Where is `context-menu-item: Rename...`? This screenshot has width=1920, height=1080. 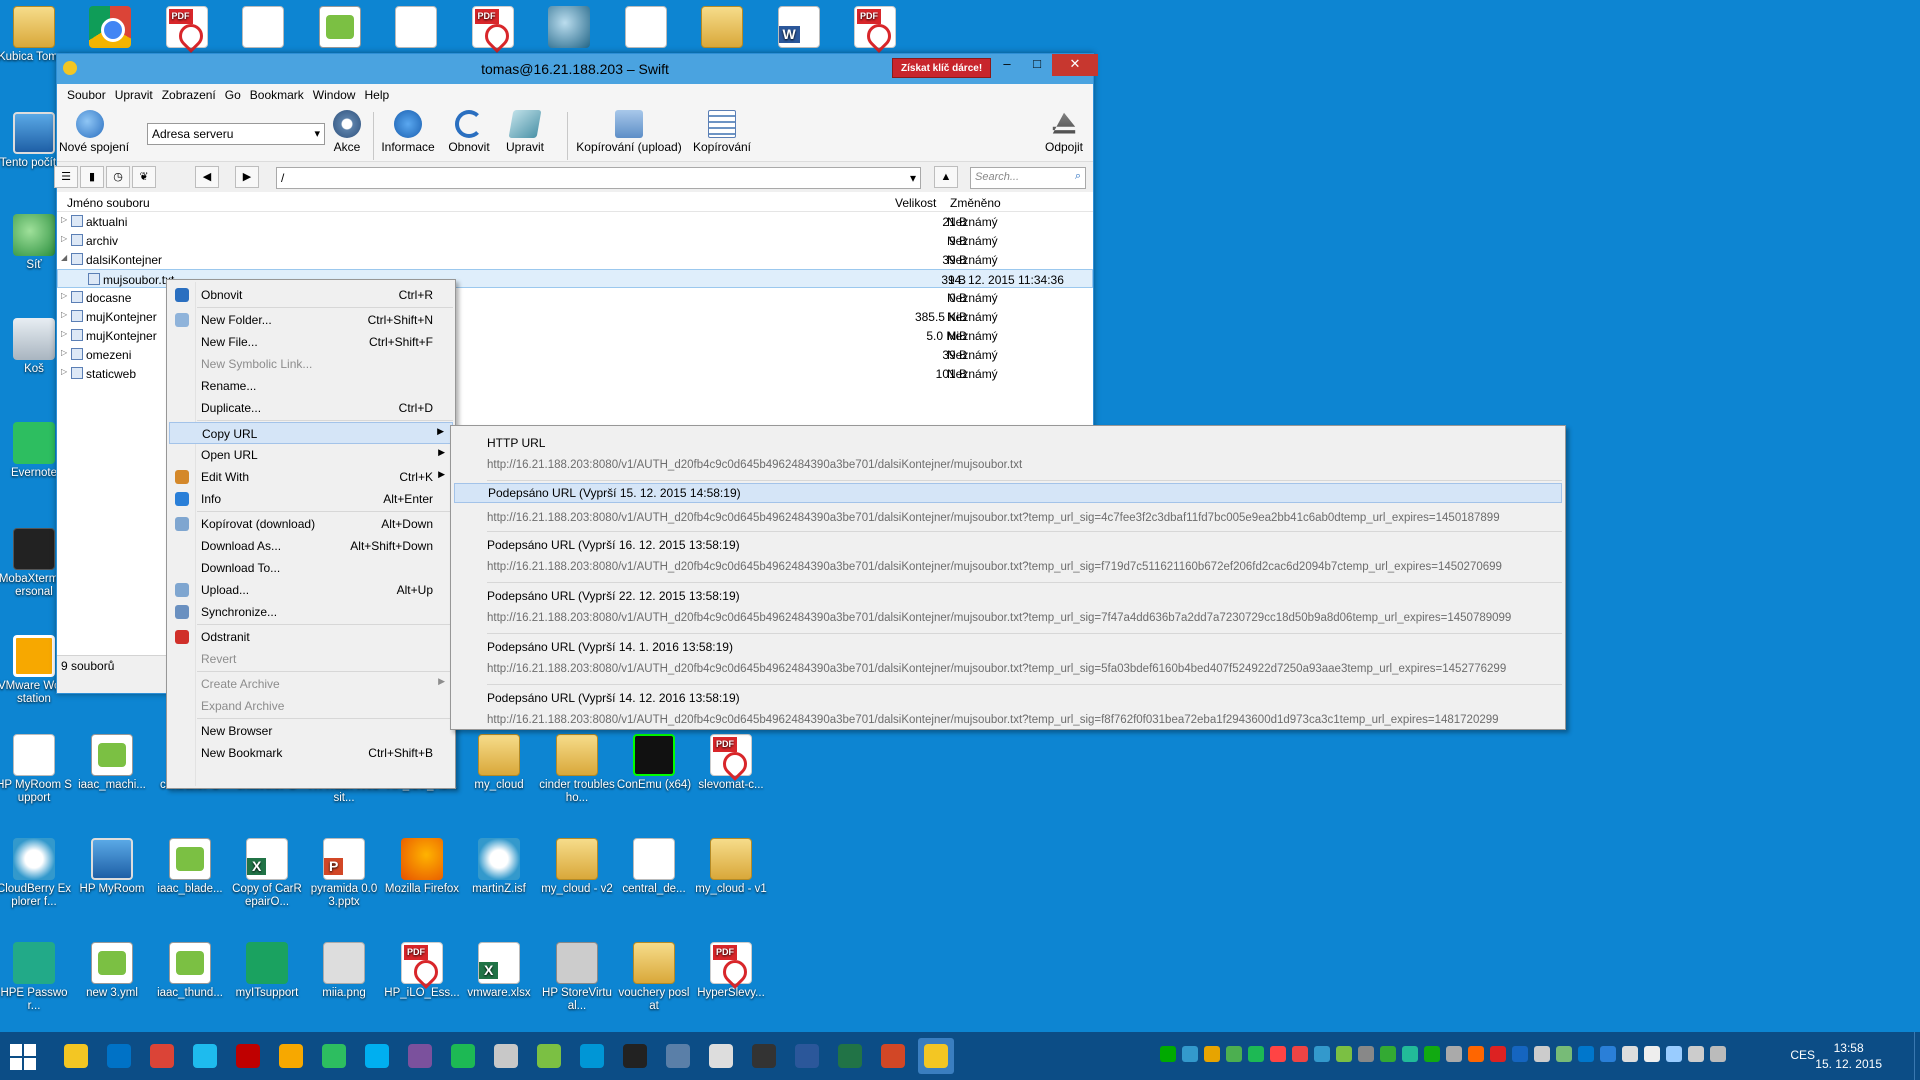
context-menu-item: Rename... is located at coordinates (311, 386).